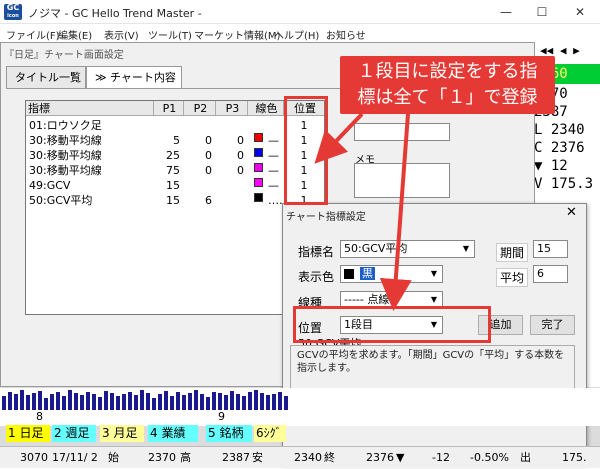 This screenshot has height=469, width=600. I want to click on menu-edit: 編集(E), so click(75, 34).